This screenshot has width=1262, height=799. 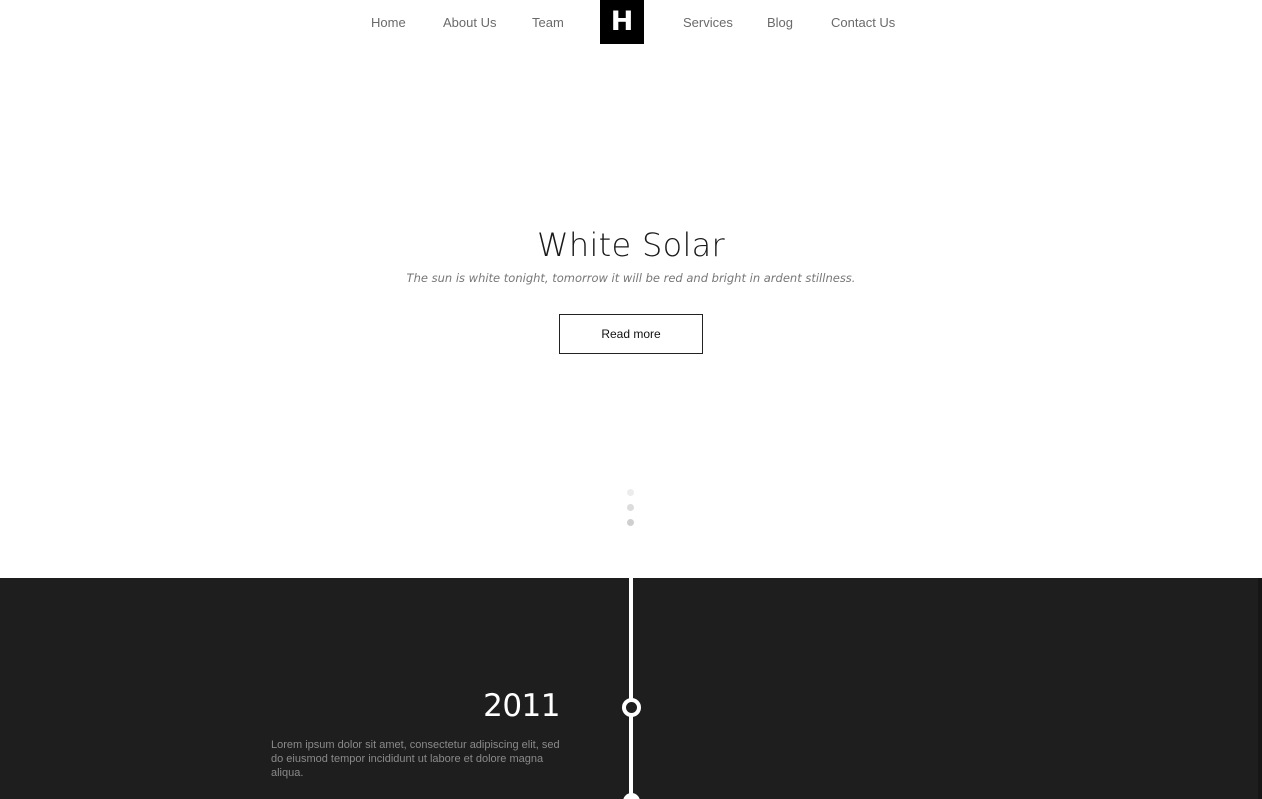 What do you see at coordinates (1260, 688) in the screenshot?
I see `scrollbar-edge` at bounding box center [1260, 688].